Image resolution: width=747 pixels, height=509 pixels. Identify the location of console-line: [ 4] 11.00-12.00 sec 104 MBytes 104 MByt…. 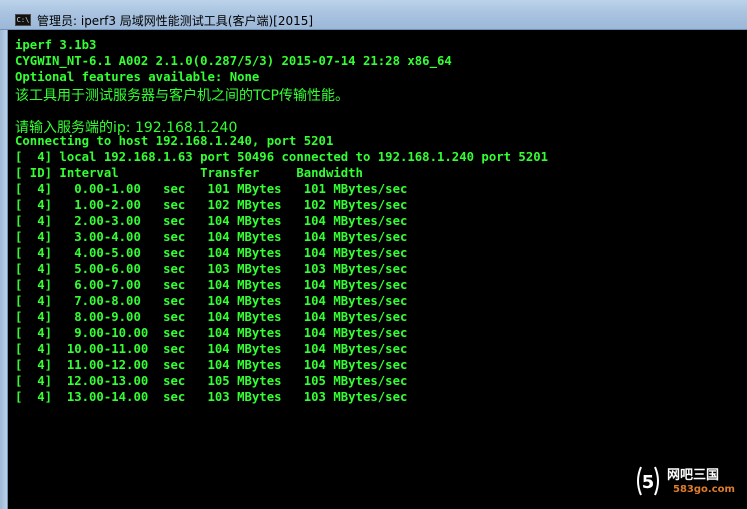
(211, 365).